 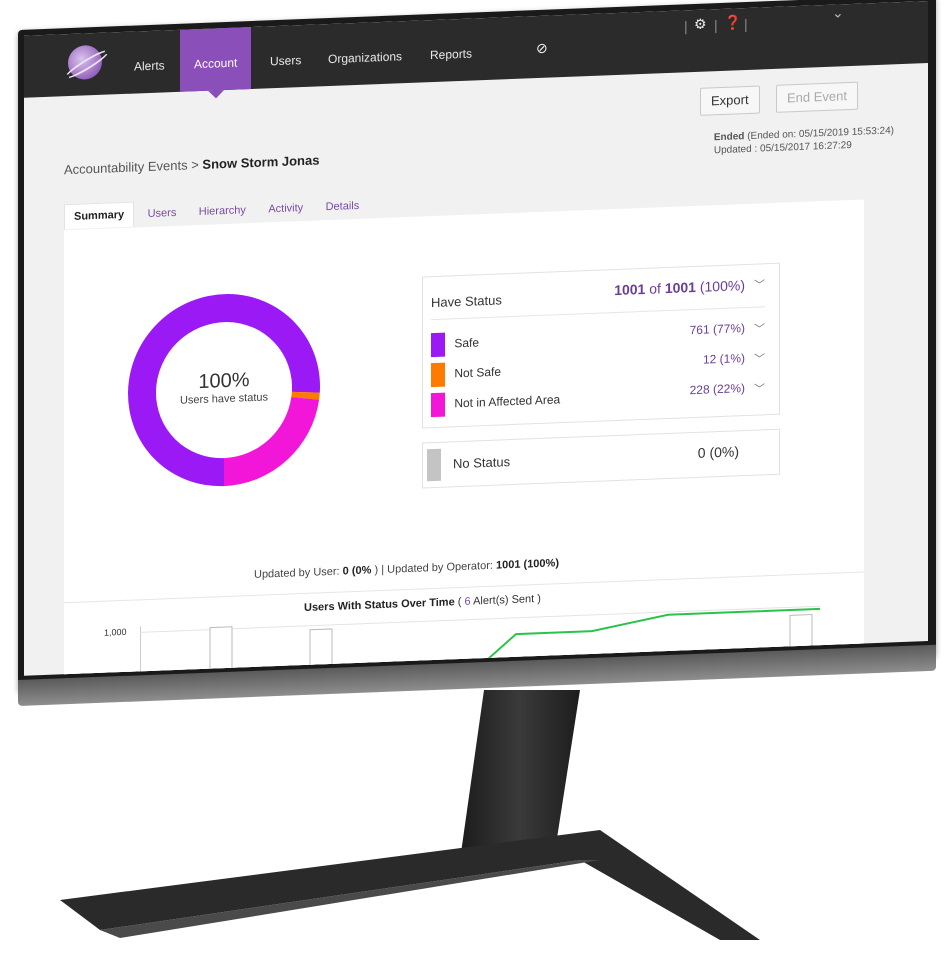 What do you see at coordinates (222, 211) in the screenshot?
I see `tab-hierarchy: Hierarchy` at bounding box center [222, 211].